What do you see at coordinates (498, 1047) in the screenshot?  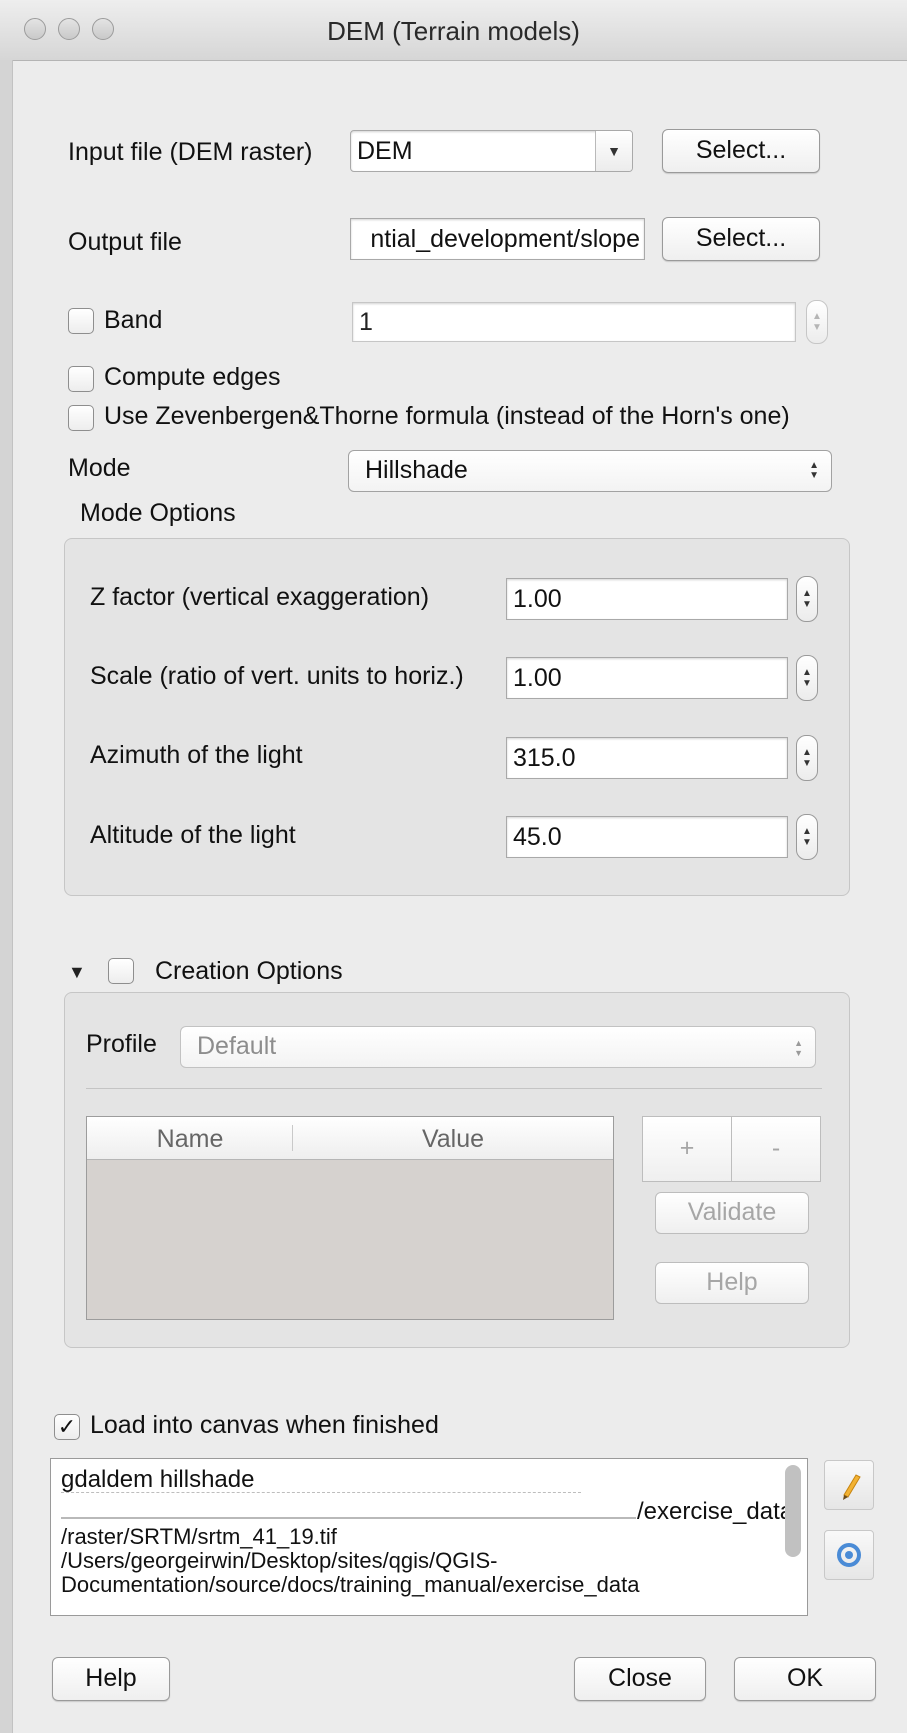 I see `profile-select: Default ▲ ▼` at bounding box center [498, 1047].